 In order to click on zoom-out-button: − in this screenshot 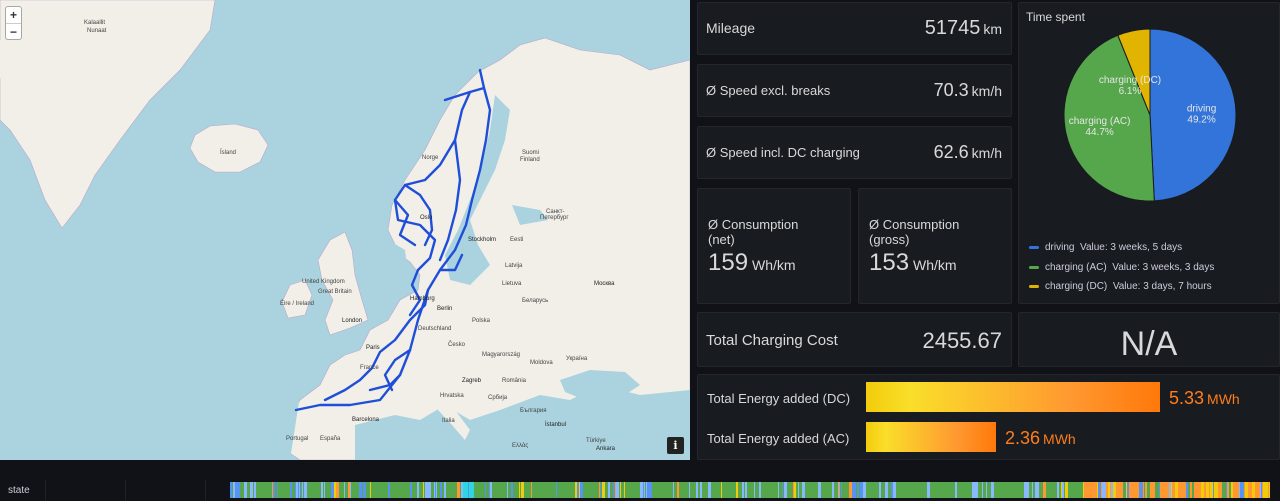, I will do `click(13, 31)`.